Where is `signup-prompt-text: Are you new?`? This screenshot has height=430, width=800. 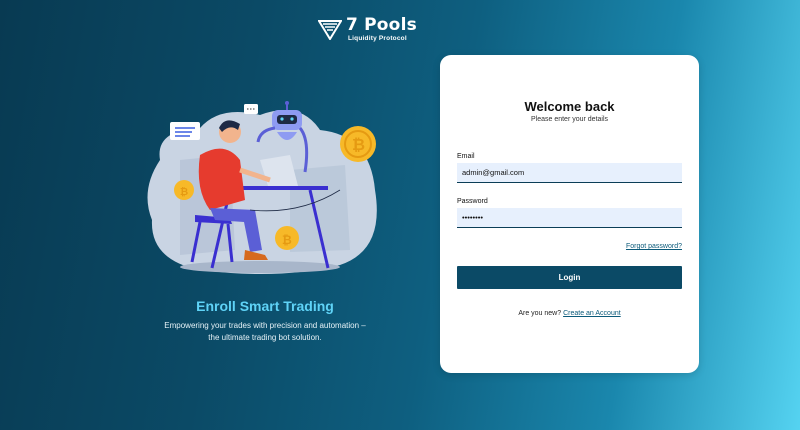
signup-prompt-text: Are you new? is located at coordinates (540, 313).